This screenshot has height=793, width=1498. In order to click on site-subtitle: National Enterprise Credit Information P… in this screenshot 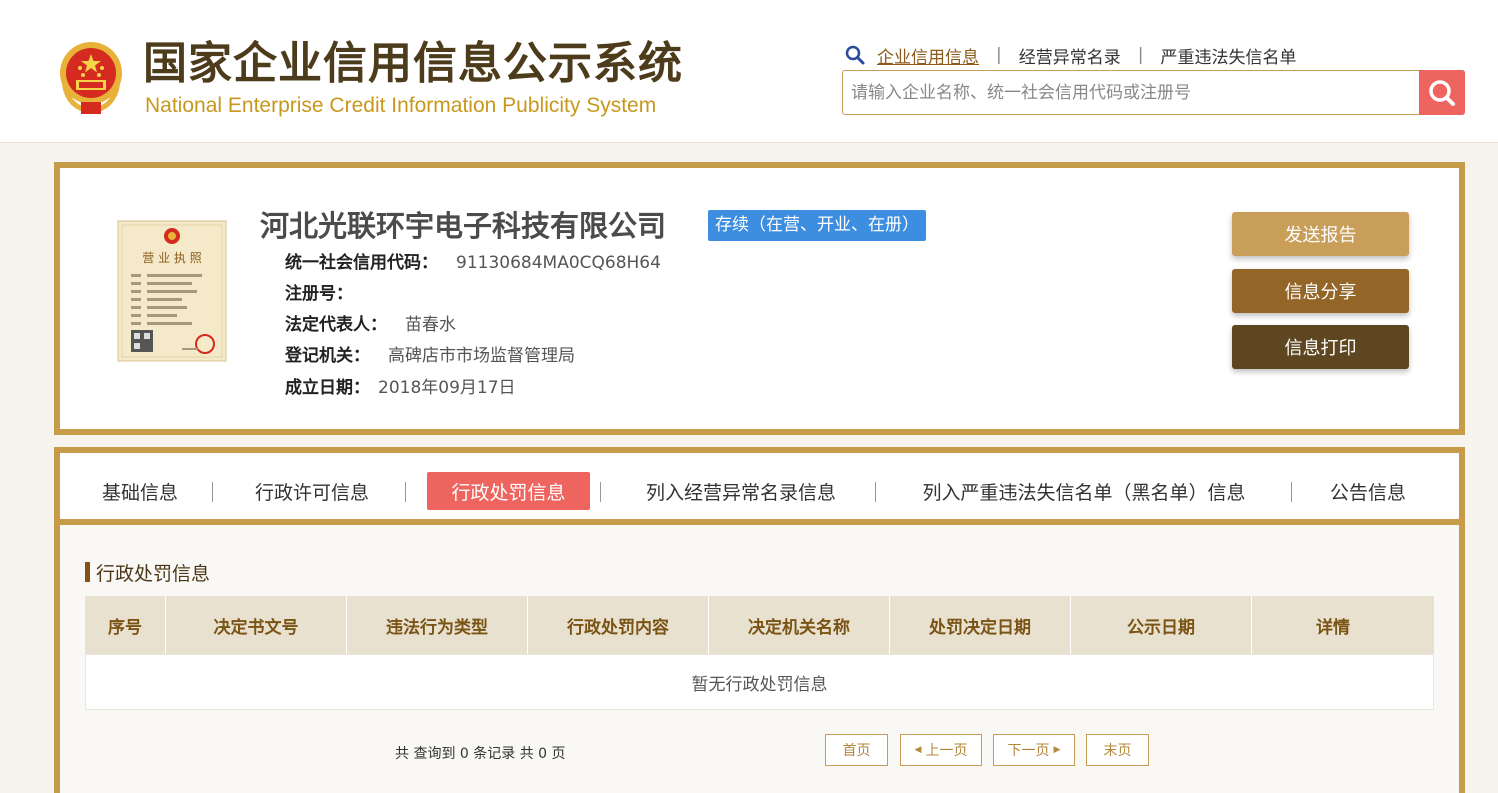, I will do `click(401, 105)`.